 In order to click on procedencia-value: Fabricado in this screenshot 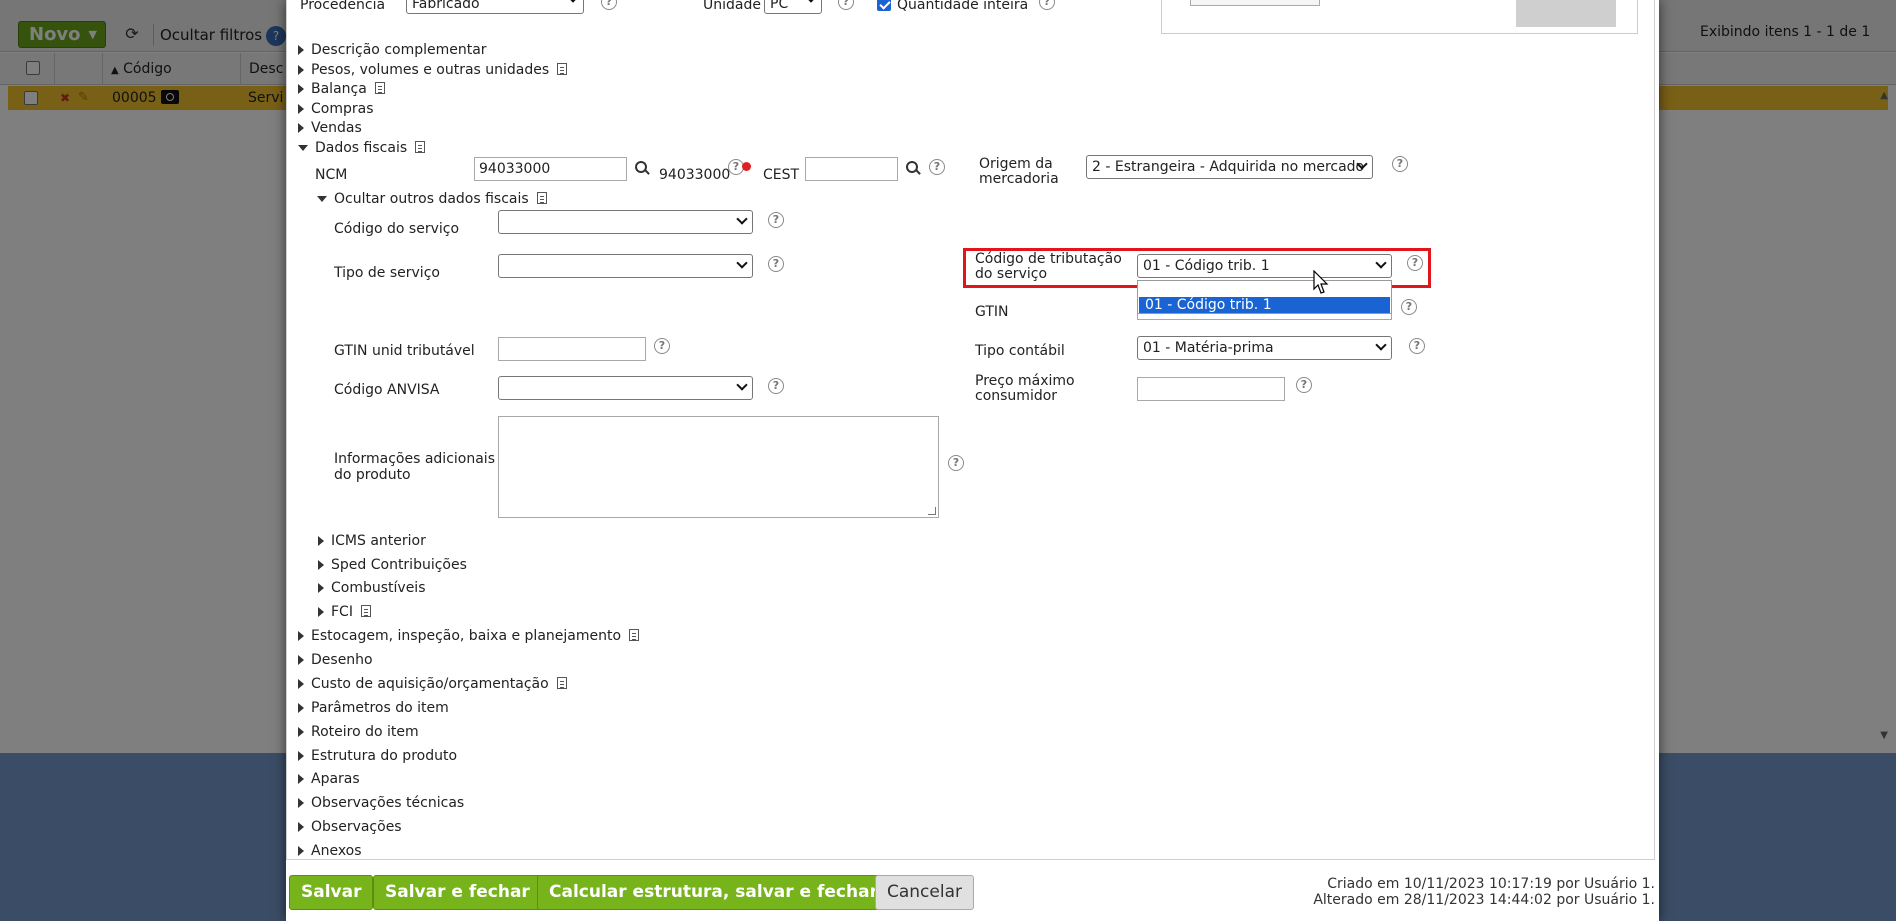, I will do `click(446, 6)`.